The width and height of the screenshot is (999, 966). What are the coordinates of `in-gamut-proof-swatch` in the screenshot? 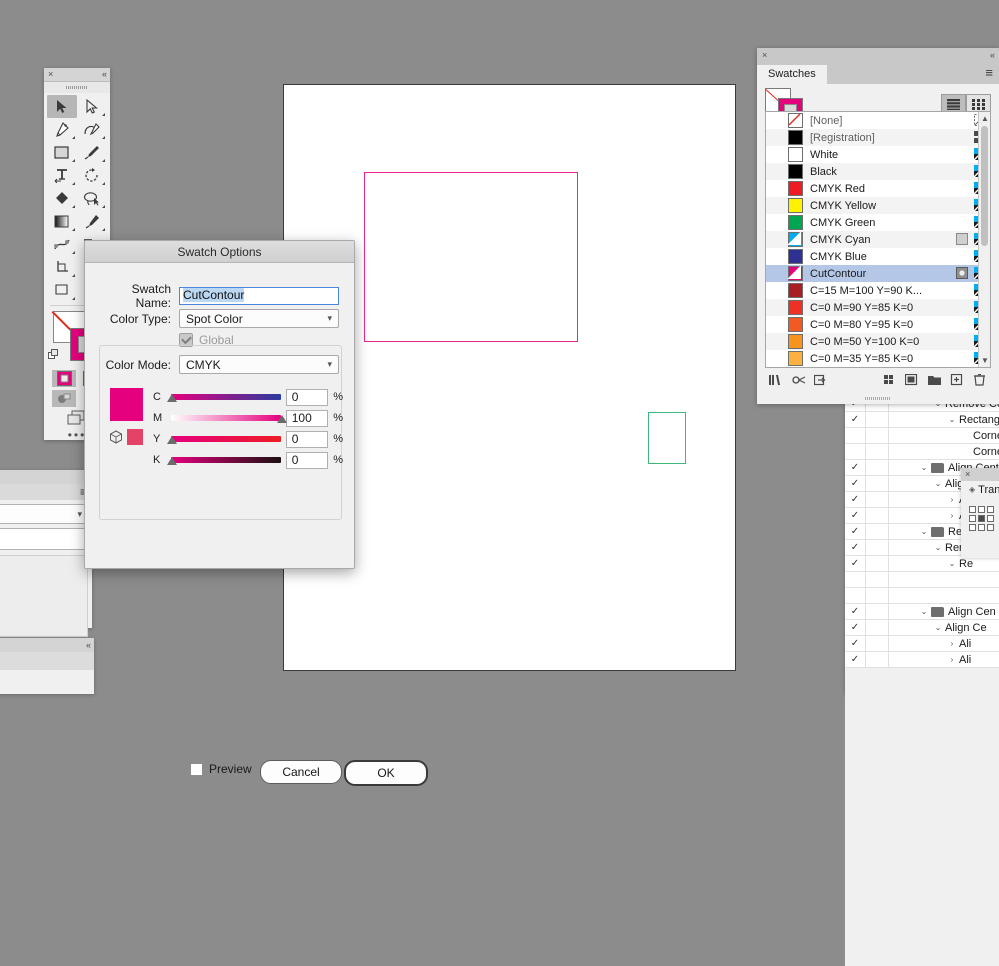 It's located at (135, 437).